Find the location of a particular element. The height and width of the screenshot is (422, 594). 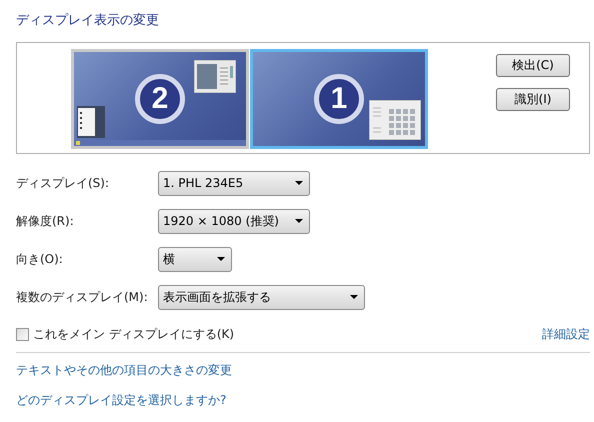

field-label: 解像度(R): is located at coordinates (45, 221).